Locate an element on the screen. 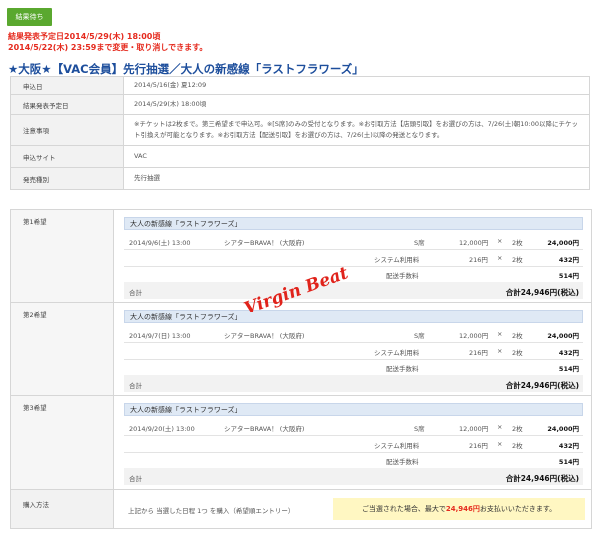 The width and height of the screenshot is (600, 535). max-payment-note: ご当選された場合、最大で24,946円お支払いいただきます。 is located at coordinates (459, 509).